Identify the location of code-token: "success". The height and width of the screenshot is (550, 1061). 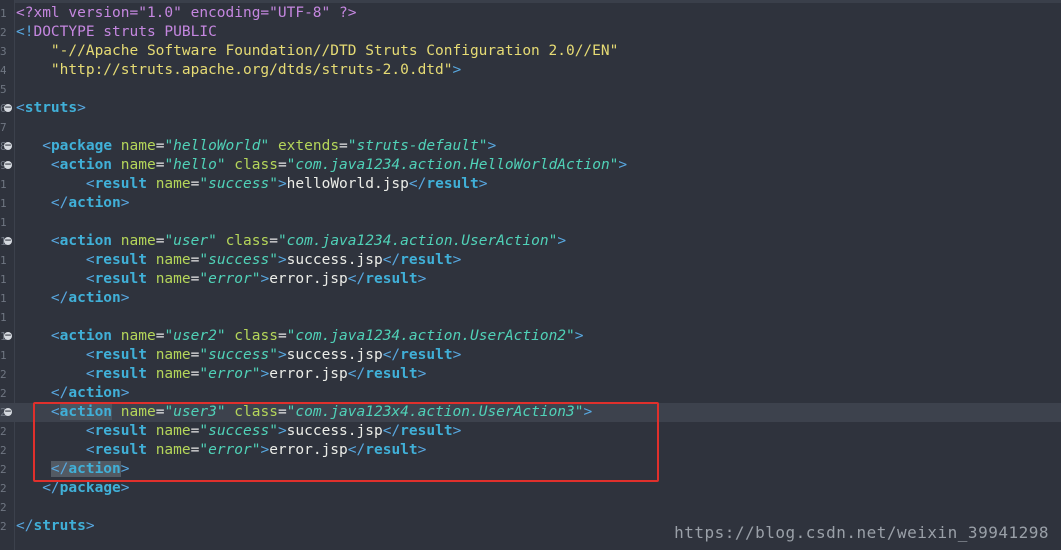
(238, 184).